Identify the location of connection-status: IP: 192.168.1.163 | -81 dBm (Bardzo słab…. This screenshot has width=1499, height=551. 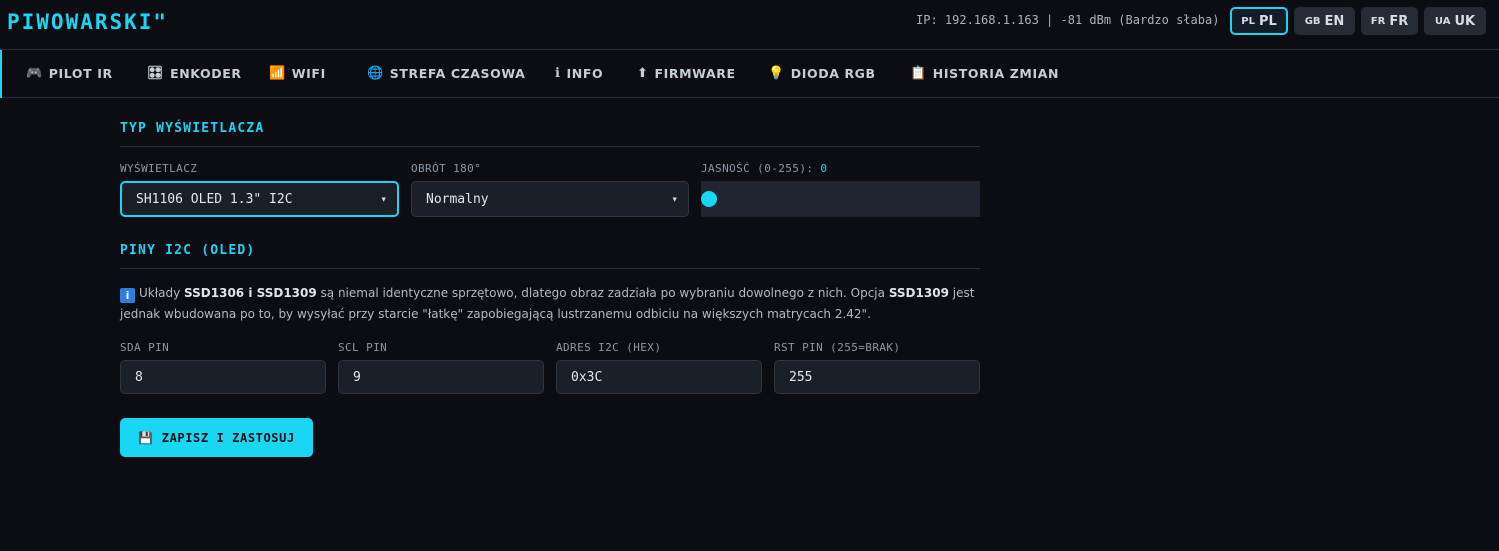
(1068, 20).